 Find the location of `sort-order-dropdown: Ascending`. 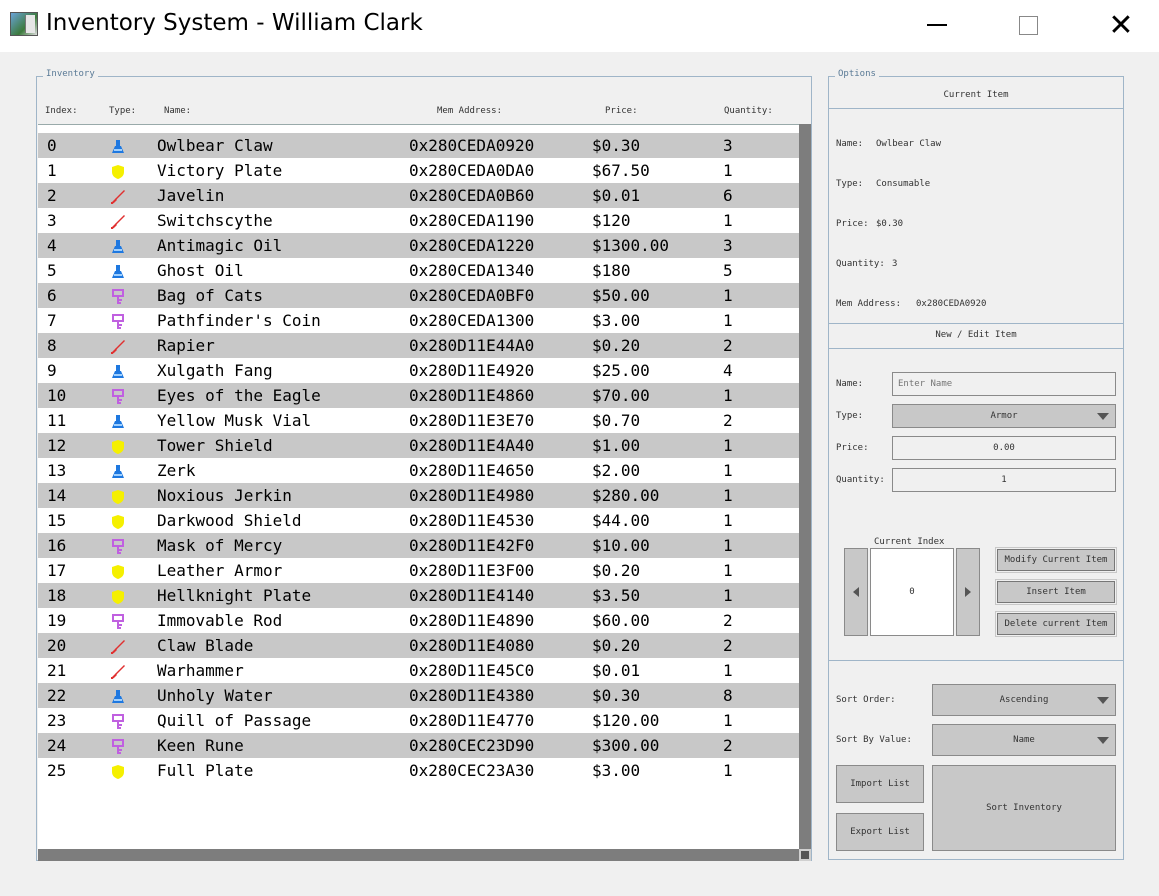

sort-order-dropdown: Ascending is located at coordinates (1024, 700).